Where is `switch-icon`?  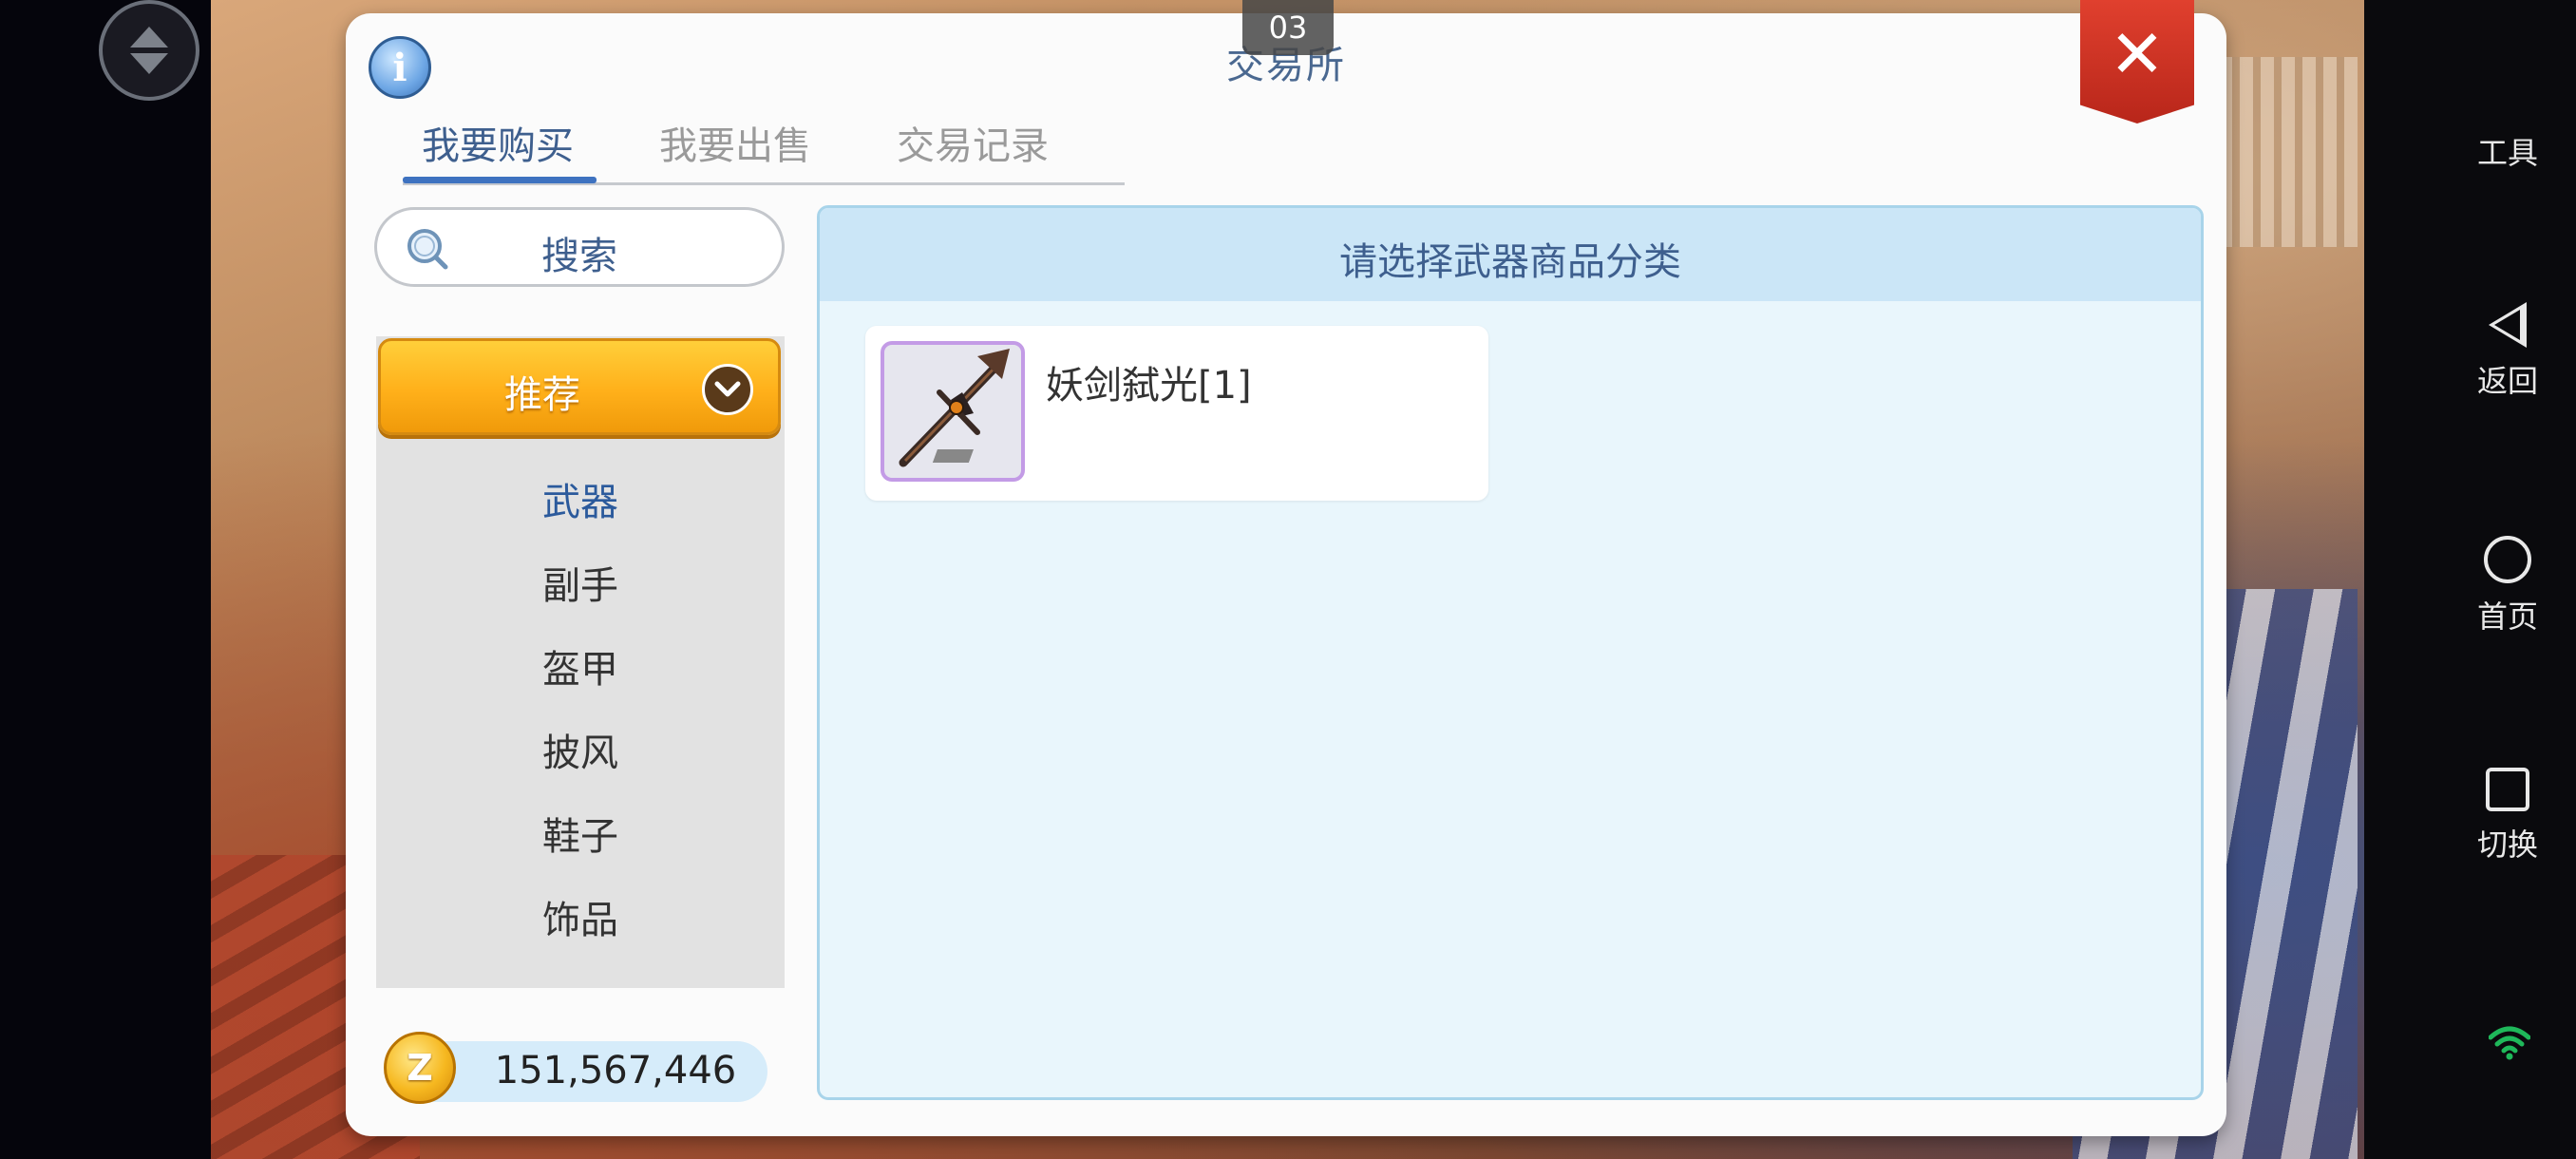
switch-icon is located at coordinates (2507, 789).